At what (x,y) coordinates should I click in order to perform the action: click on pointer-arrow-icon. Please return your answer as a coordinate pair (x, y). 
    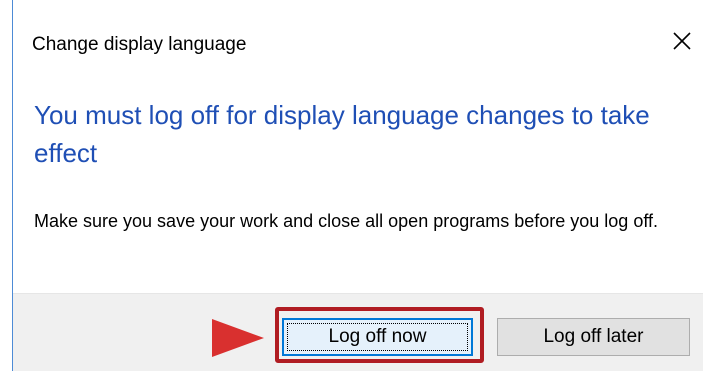
    Looking at the image, I should click on (238, 338).